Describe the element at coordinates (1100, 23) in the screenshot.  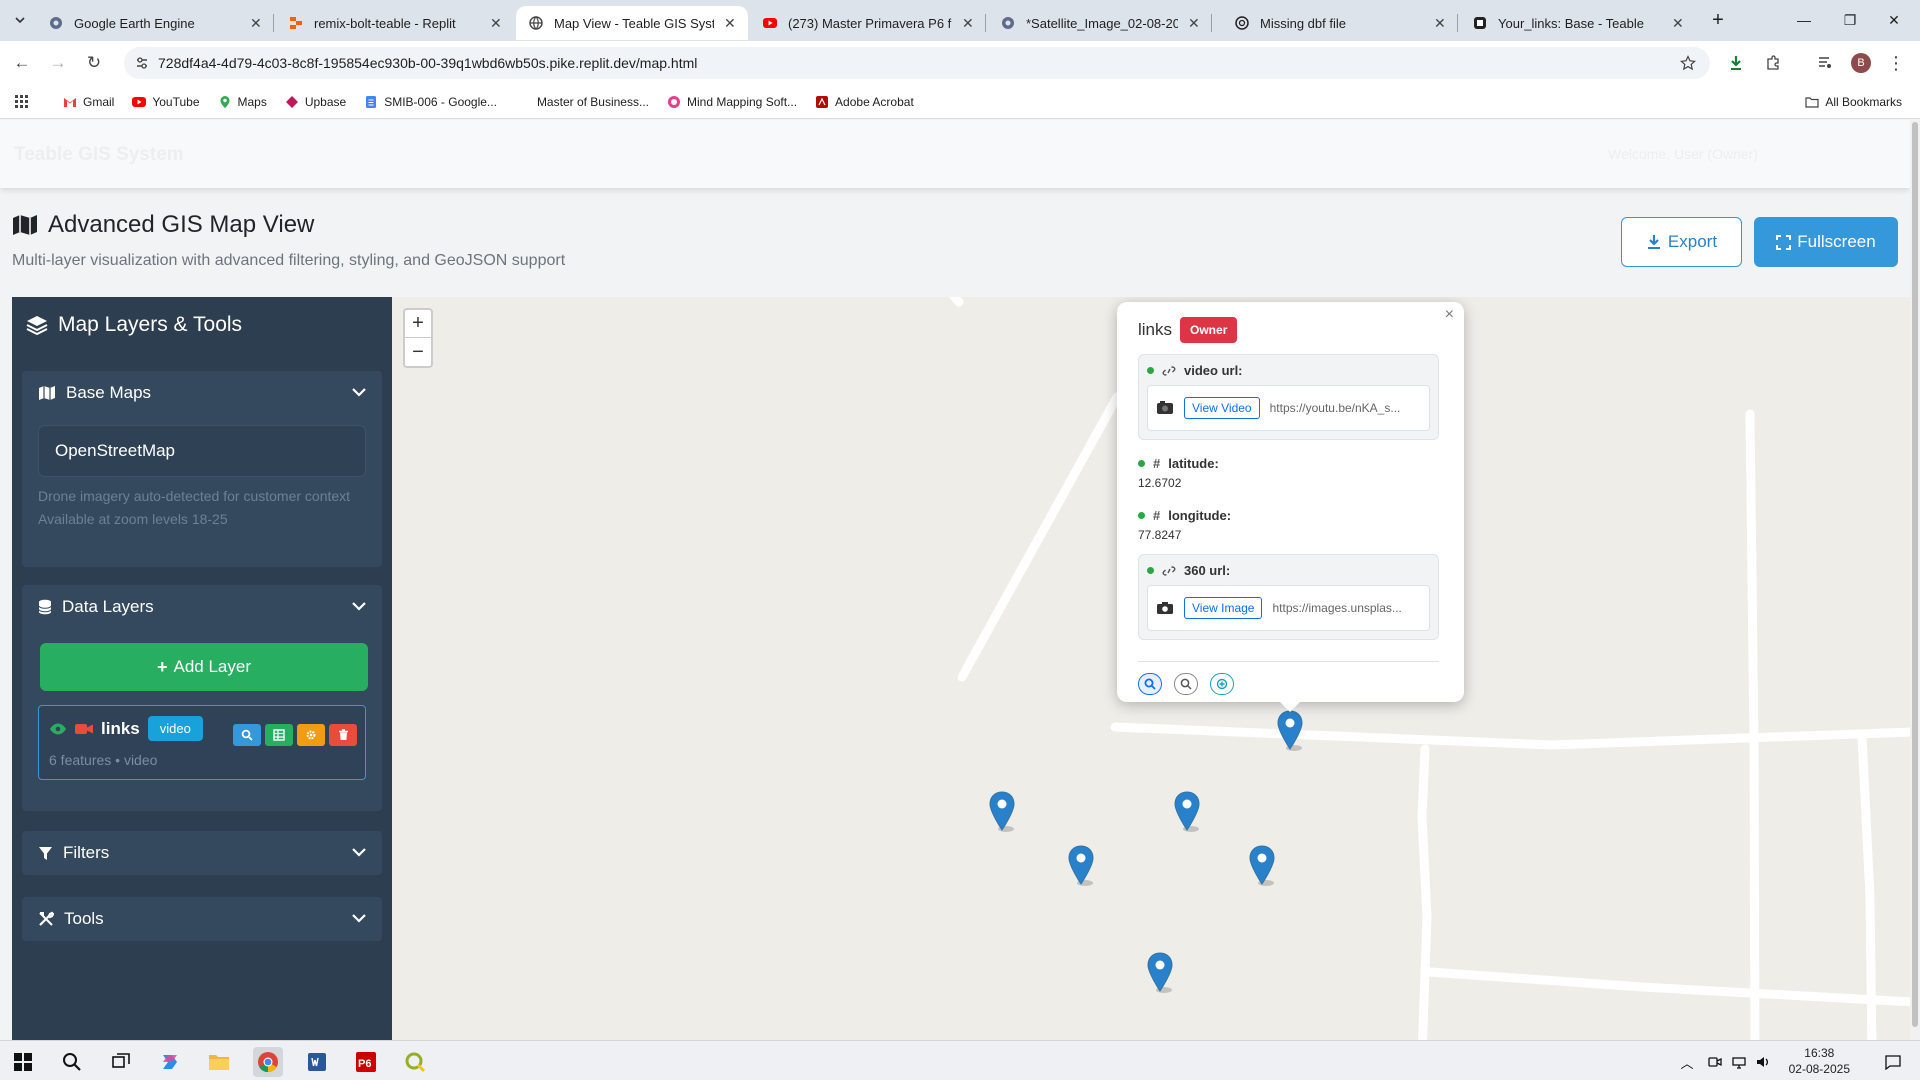
I see `tab-satellite-image: *Satellite_Image_02-08-2025 - E ✕` at that location.